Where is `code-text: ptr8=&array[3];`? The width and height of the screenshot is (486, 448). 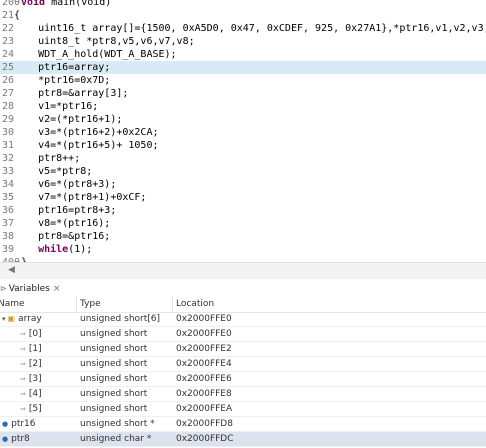 code-text: ptr8=&array[3]; is located at coordinates (71, 93).